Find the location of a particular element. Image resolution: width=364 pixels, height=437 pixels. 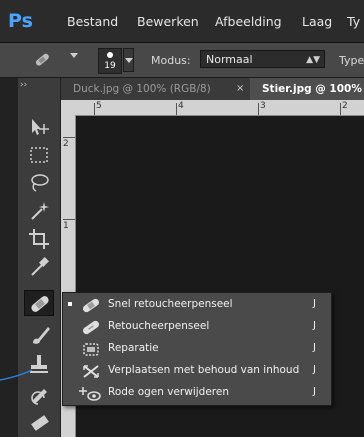

tab-duck-label: Duck.jpg @ 100% (RGB/8) is located at coordinates (142, 89).